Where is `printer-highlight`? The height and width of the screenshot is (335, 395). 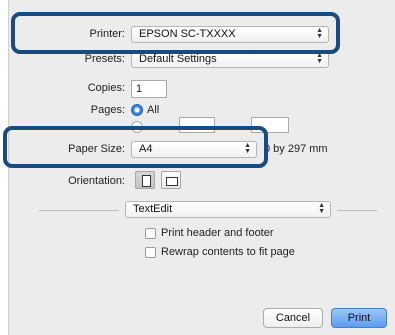
printer-highlight is located at coordinates (175, 33).